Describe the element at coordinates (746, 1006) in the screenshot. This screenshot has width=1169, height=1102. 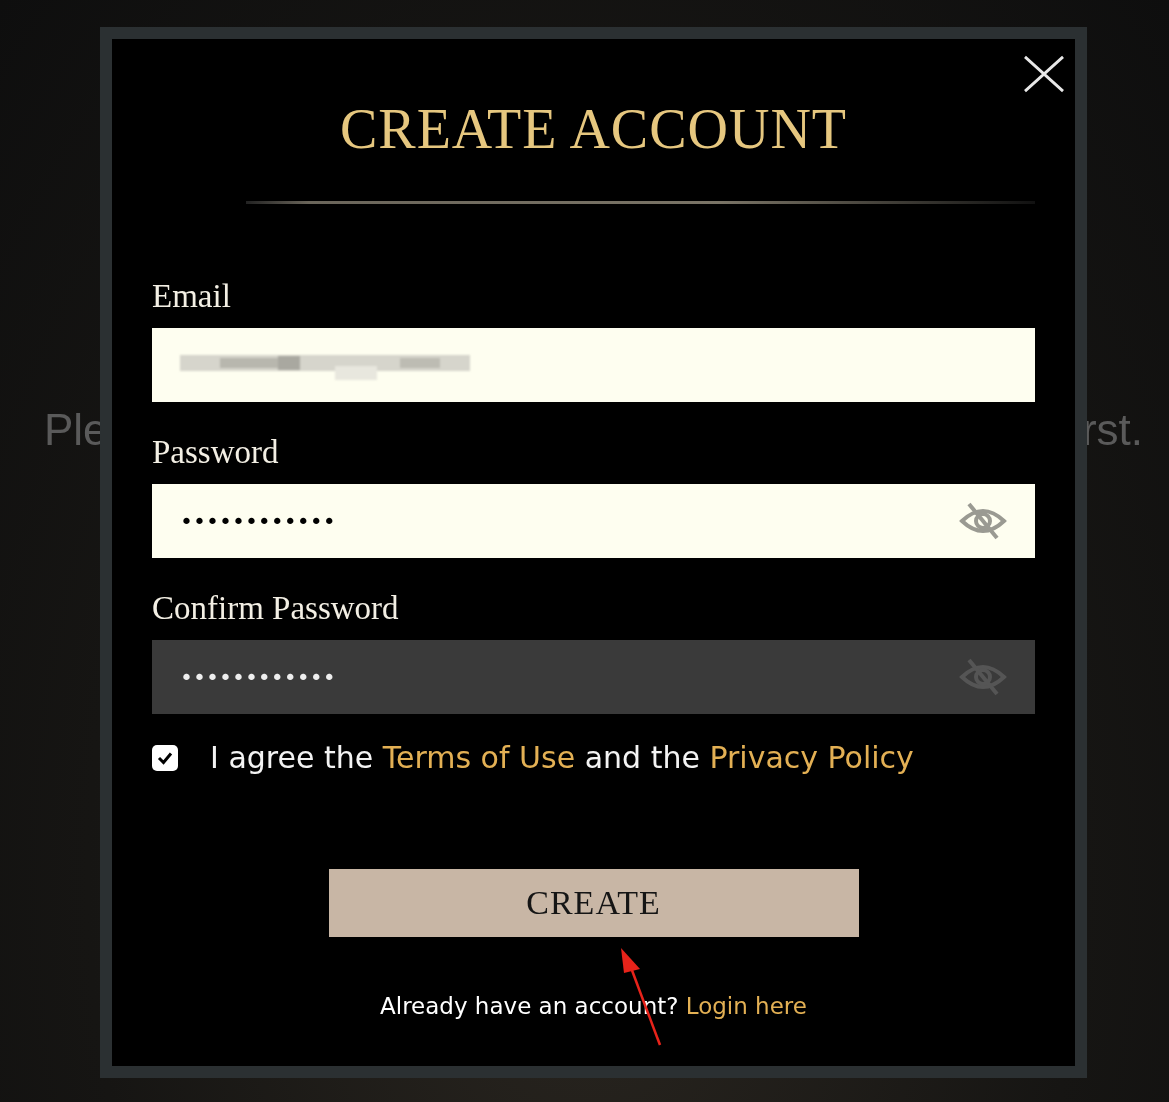
I see `login-link: Login here` at that location.